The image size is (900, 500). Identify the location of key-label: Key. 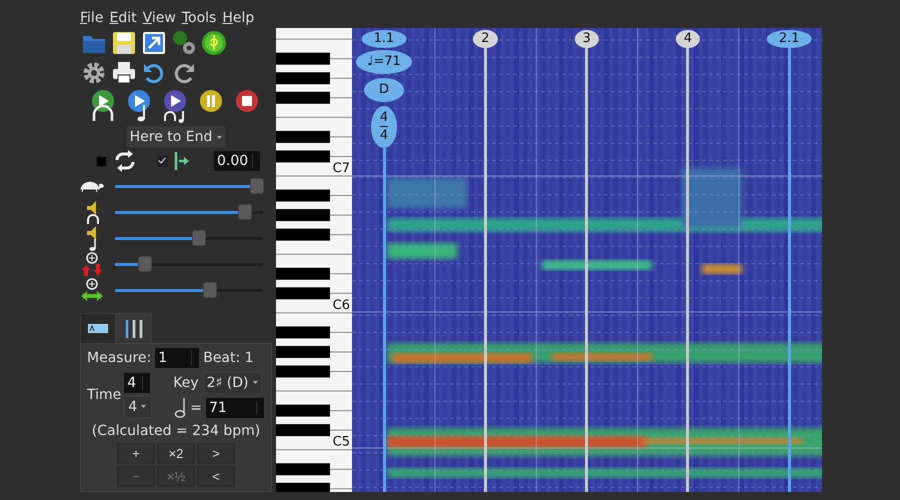
(186, 382).